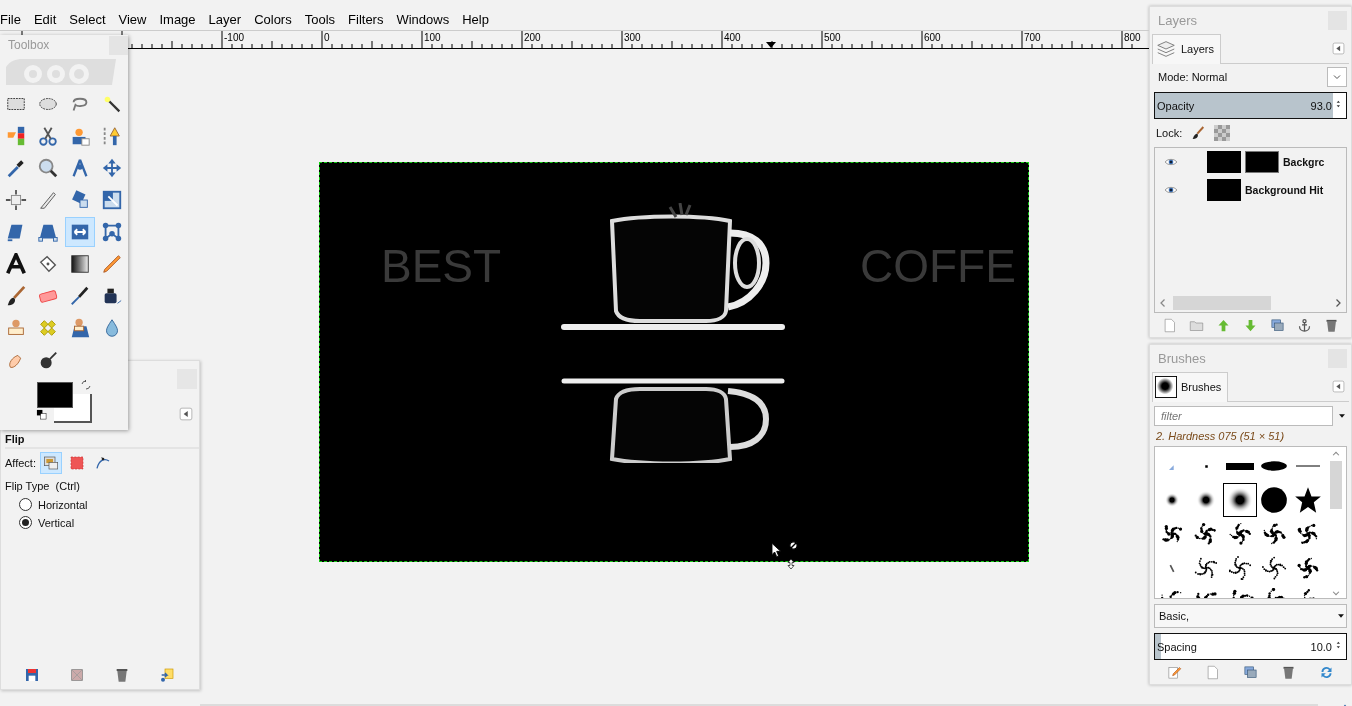 The height and width of the screenshot is (706, 1352). What do you see at coordinates (48, 168) in the screenshot?
I see `magnifier-icon` at bounding box center [48, 168].